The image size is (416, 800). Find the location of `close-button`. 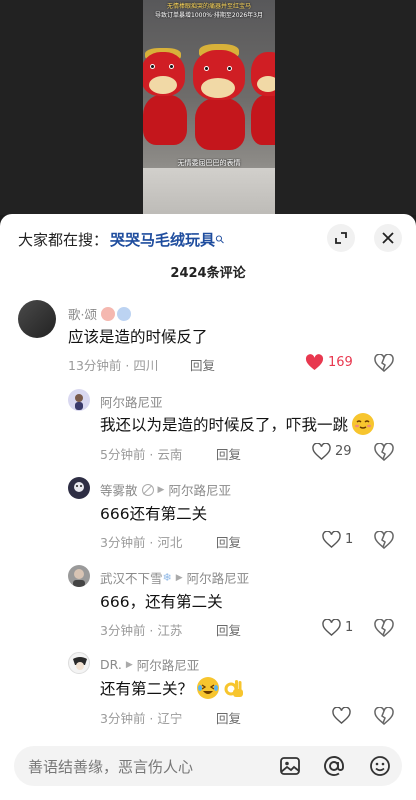

close-button is located at coordinates (388, 238).